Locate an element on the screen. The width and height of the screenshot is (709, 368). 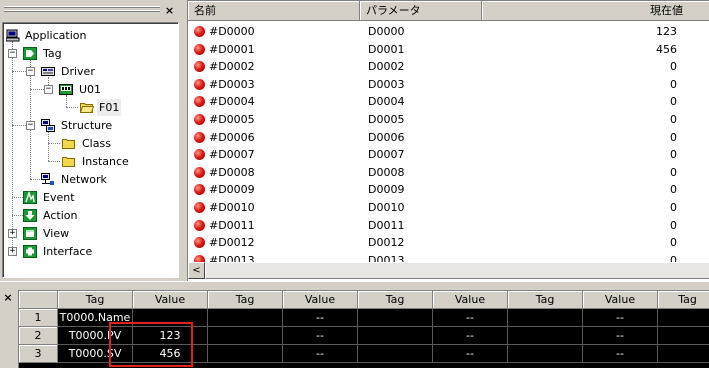
tree-node-interface: + Interface is located at coordinates (88, 251).